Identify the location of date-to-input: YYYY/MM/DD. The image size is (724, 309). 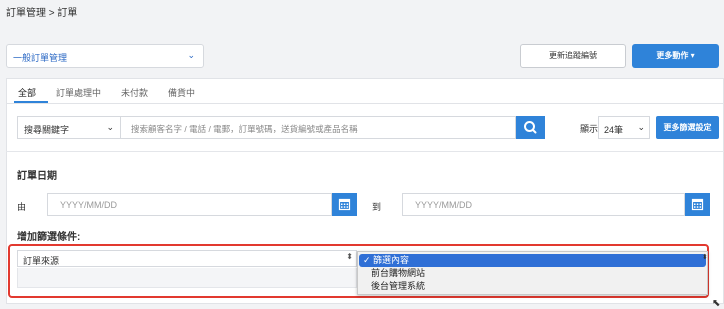
(543, 204).